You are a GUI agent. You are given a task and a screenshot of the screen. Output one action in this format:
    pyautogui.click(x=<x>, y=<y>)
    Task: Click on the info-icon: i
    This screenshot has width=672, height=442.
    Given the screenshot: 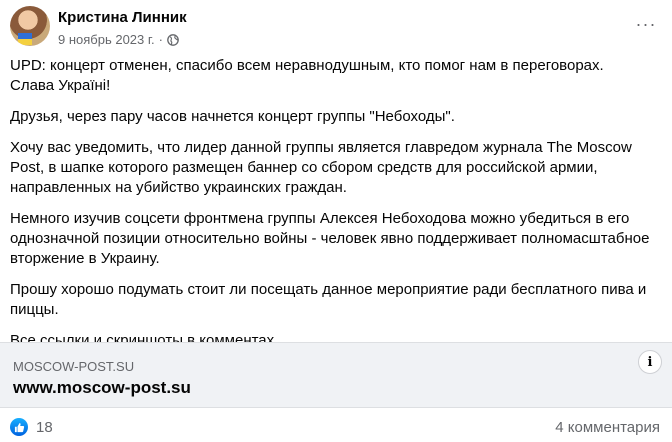 What is the action you would take?
    pyautogui.click(x=650, y=362)
    